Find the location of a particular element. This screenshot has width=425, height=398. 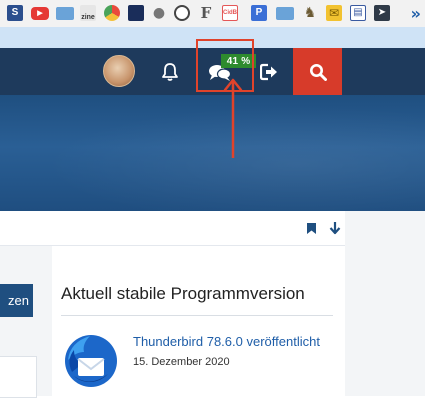

right-gutter is located at coordinates (385, 303).